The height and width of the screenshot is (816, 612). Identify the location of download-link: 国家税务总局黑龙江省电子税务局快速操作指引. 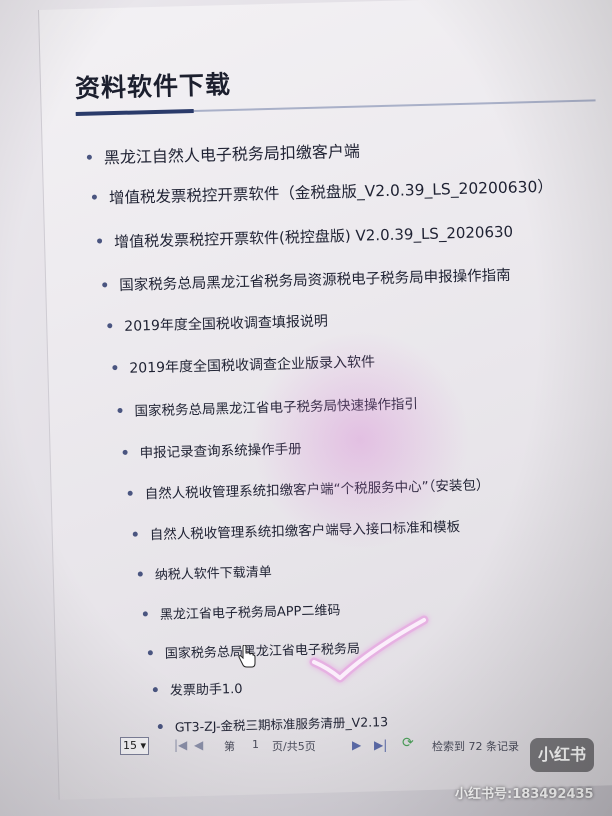
(267, 406).